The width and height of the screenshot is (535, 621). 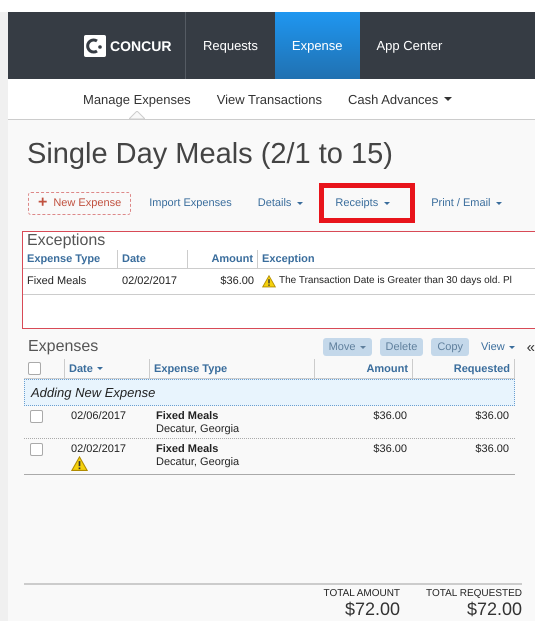 What do you see at coordinates (190, 203) in the screenshot?
I see `toolbar-link: Import Expenses` at bounding box center [190, 203].